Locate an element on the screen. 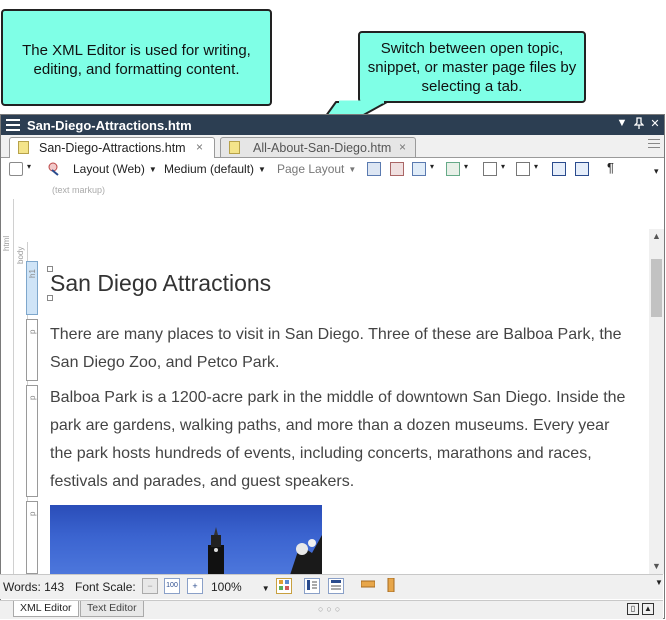  index-marker-icon is located at coordinates (559, 169).